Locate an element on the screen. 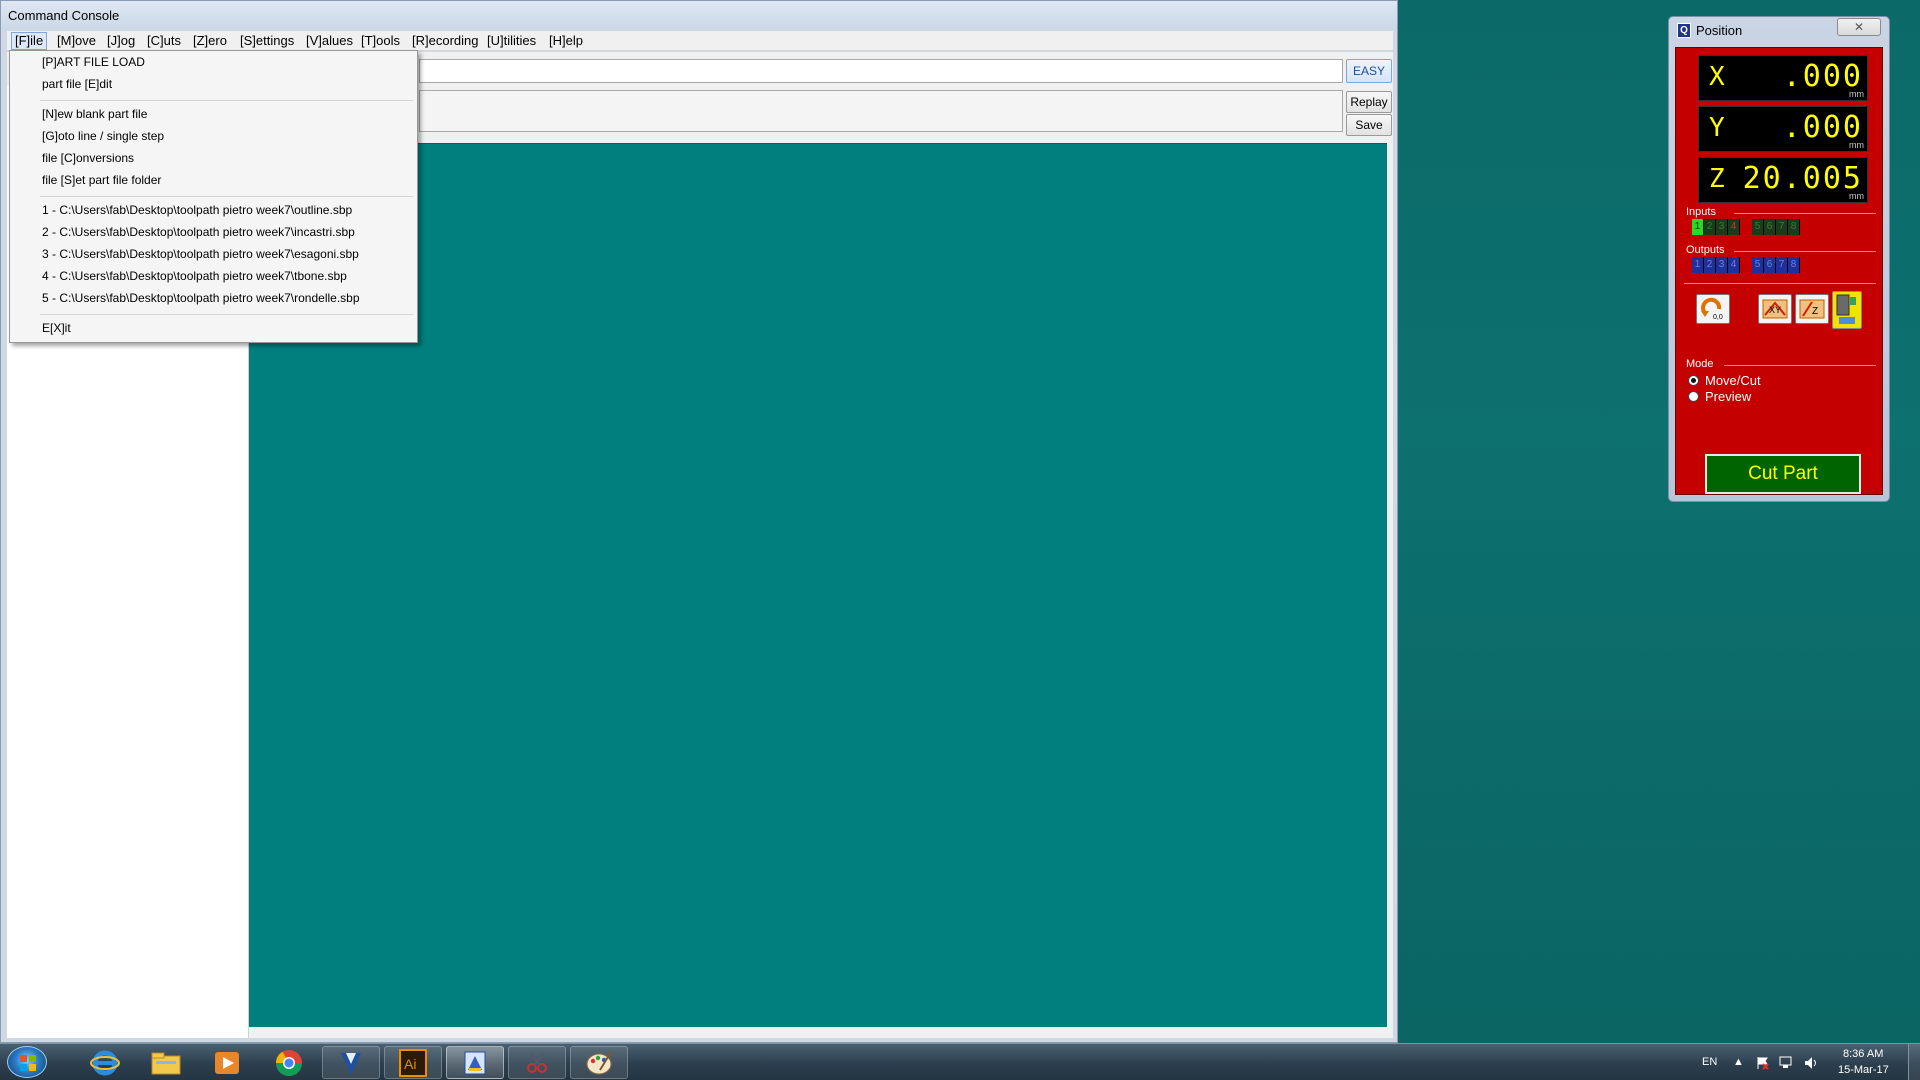 This screenshot has width=1920, height=1080. position-titlebar: Q Position ✕ is located at coordinates (1779, 31).